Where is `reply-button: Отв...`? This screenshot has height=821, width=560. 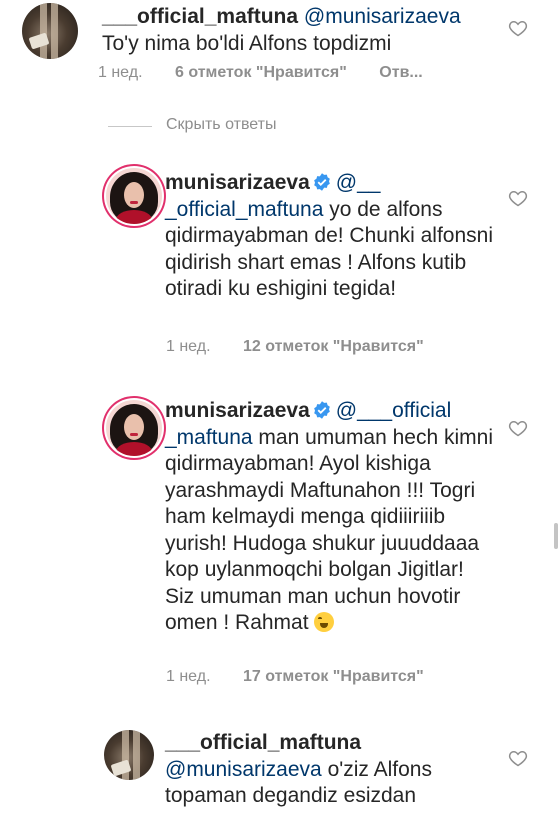
reply-button: Отв... is located at coordinates (400, 72).